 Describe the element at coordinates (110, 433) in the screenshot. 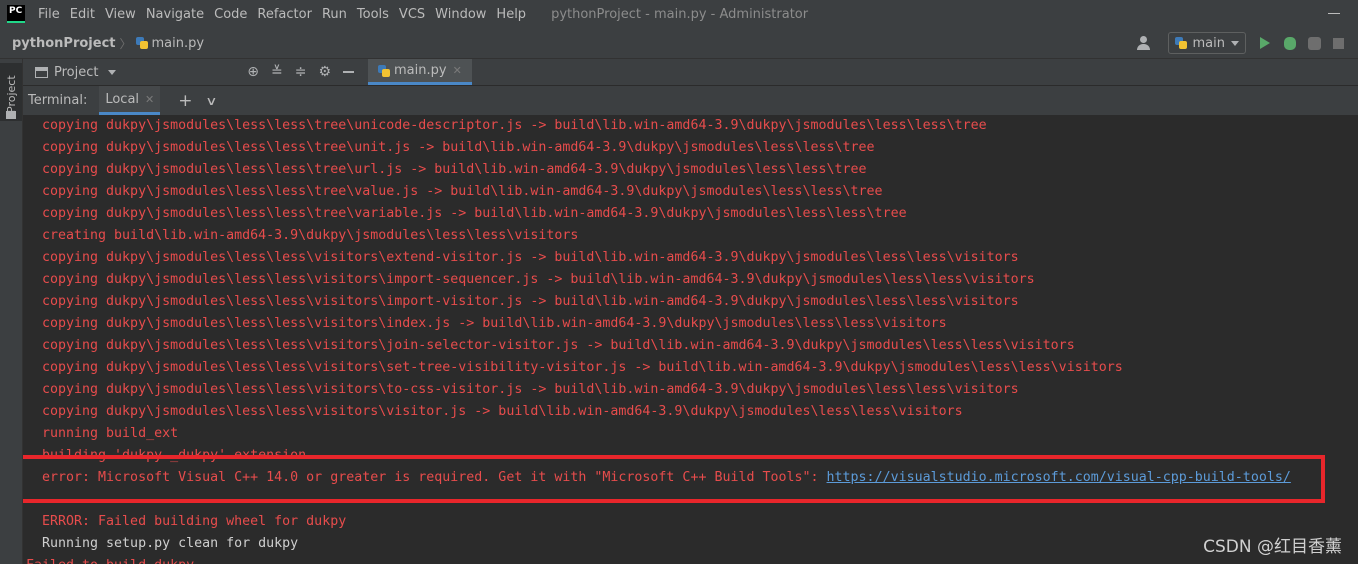

I see `terminal-line: running build_ext` at that location.